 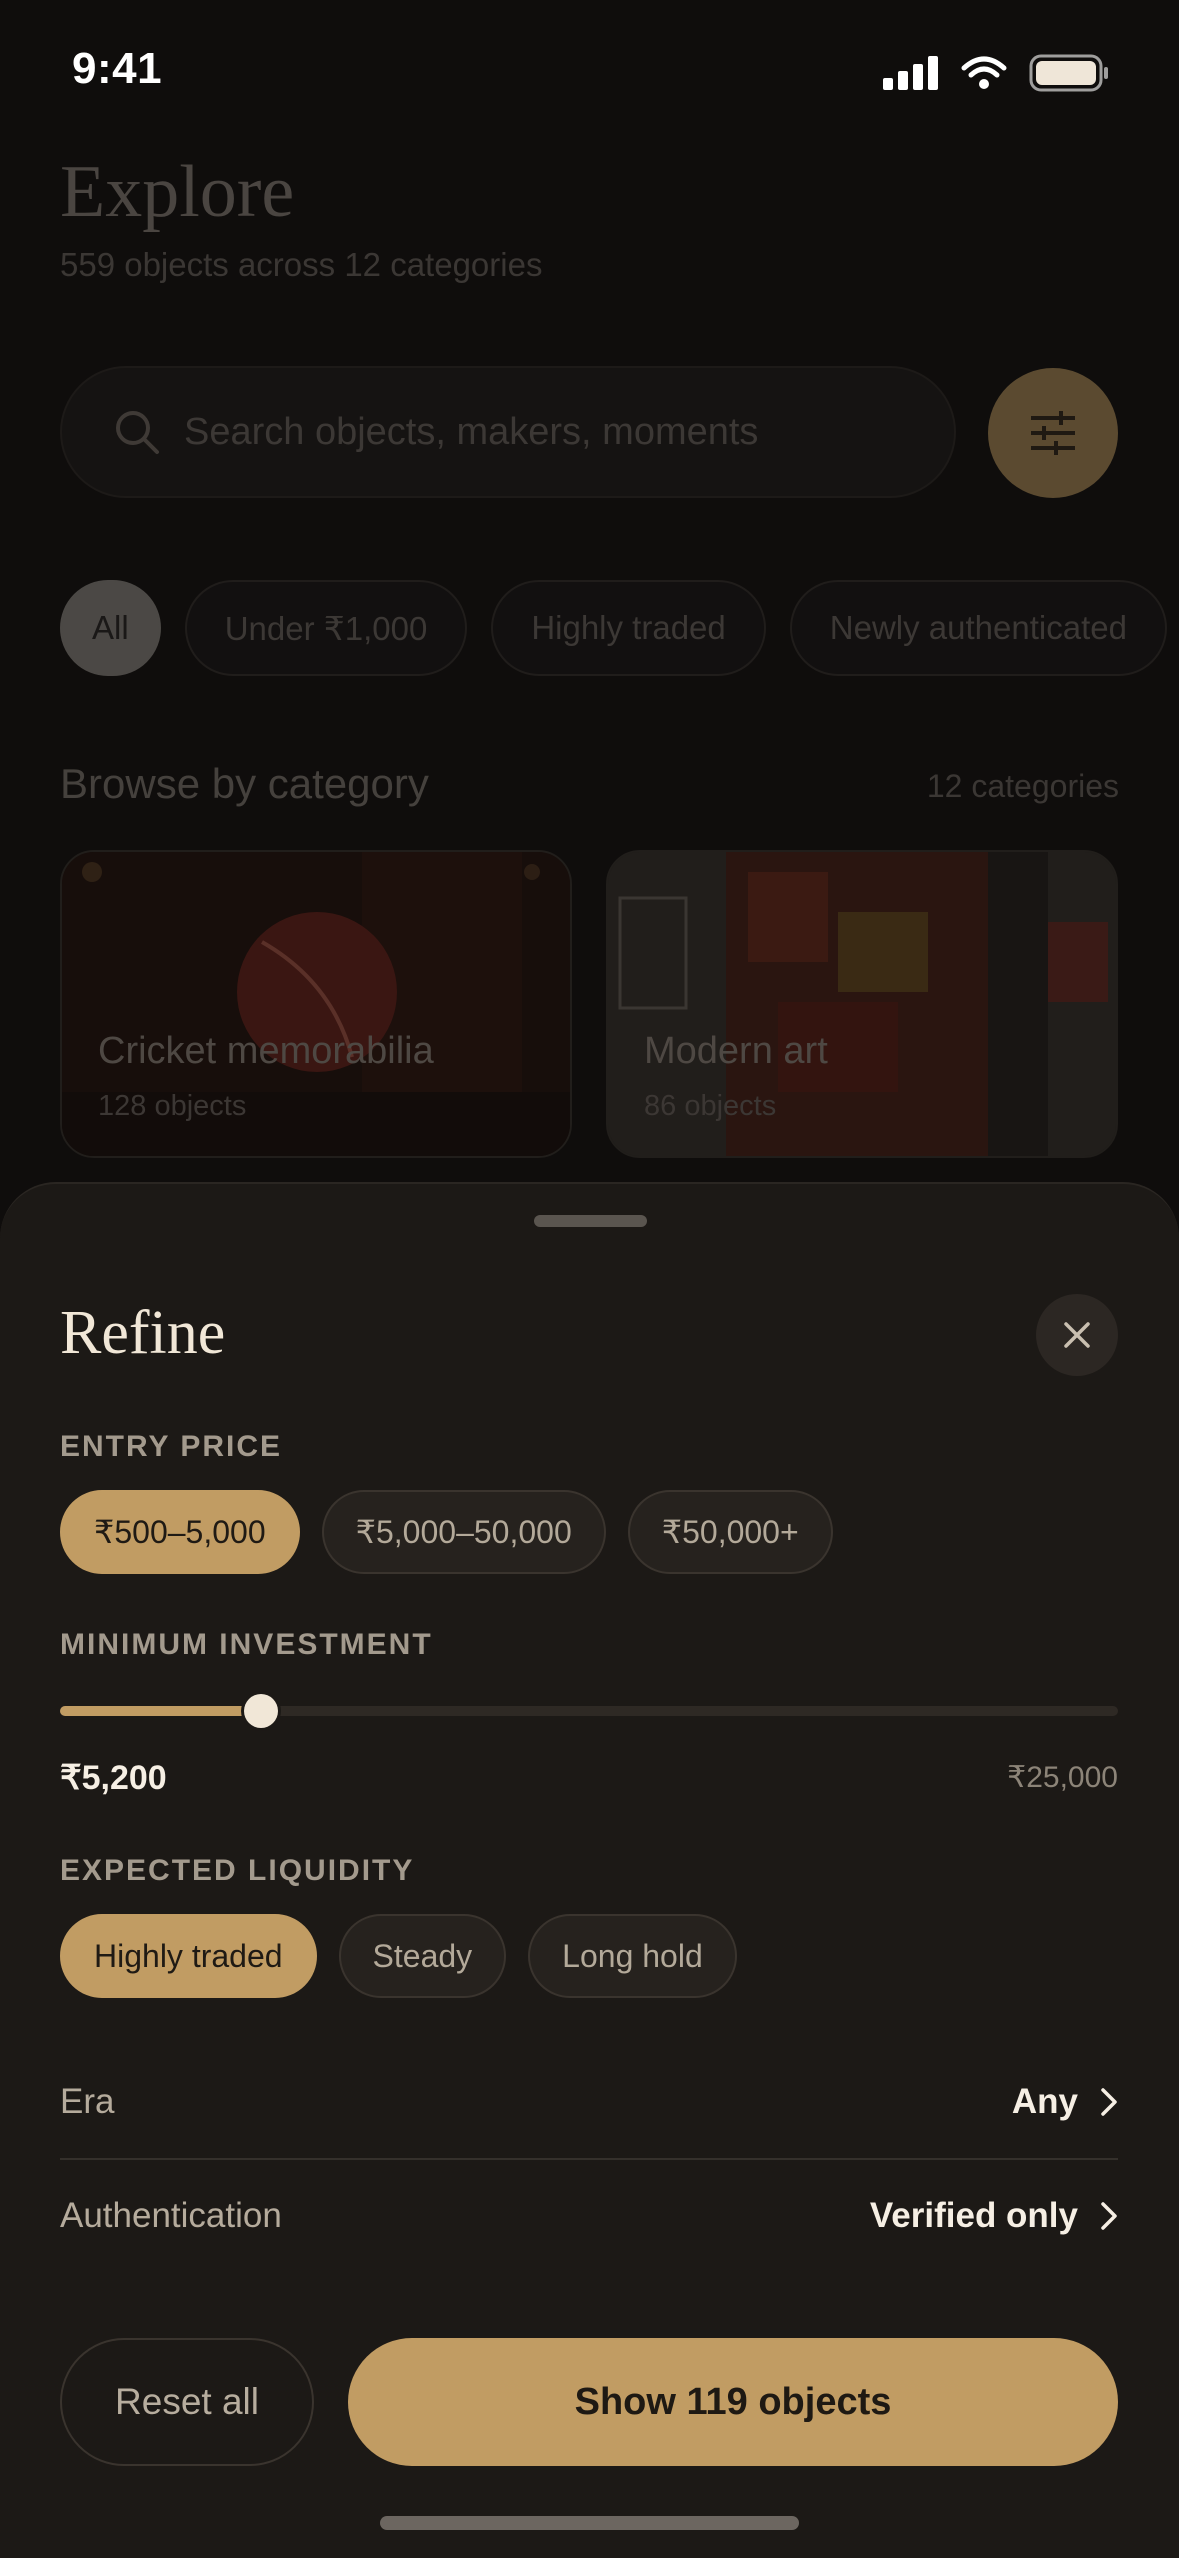 I want to click on price-option-5000-50000: ₹5,000–50,000, so click(x=463, y=1532).